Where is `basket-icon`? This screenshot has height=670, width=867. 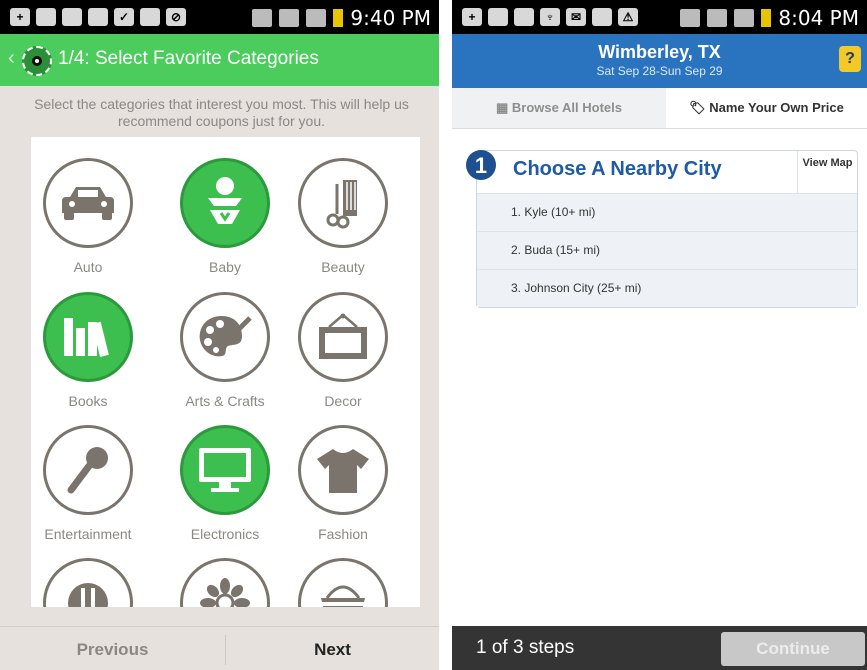 basket-icon is located at coordinates (343, 596).